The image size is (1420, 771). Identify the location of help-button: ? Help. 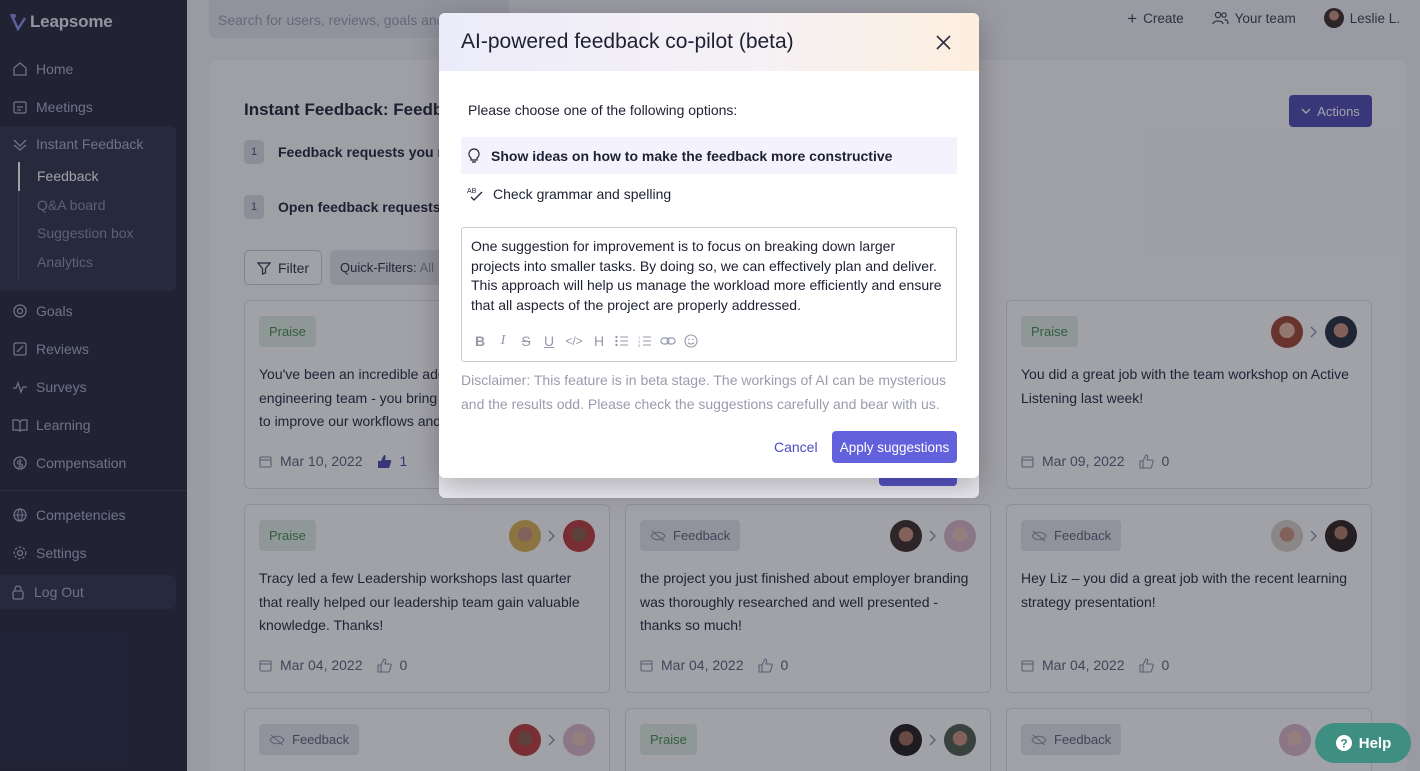
(1363, 743).